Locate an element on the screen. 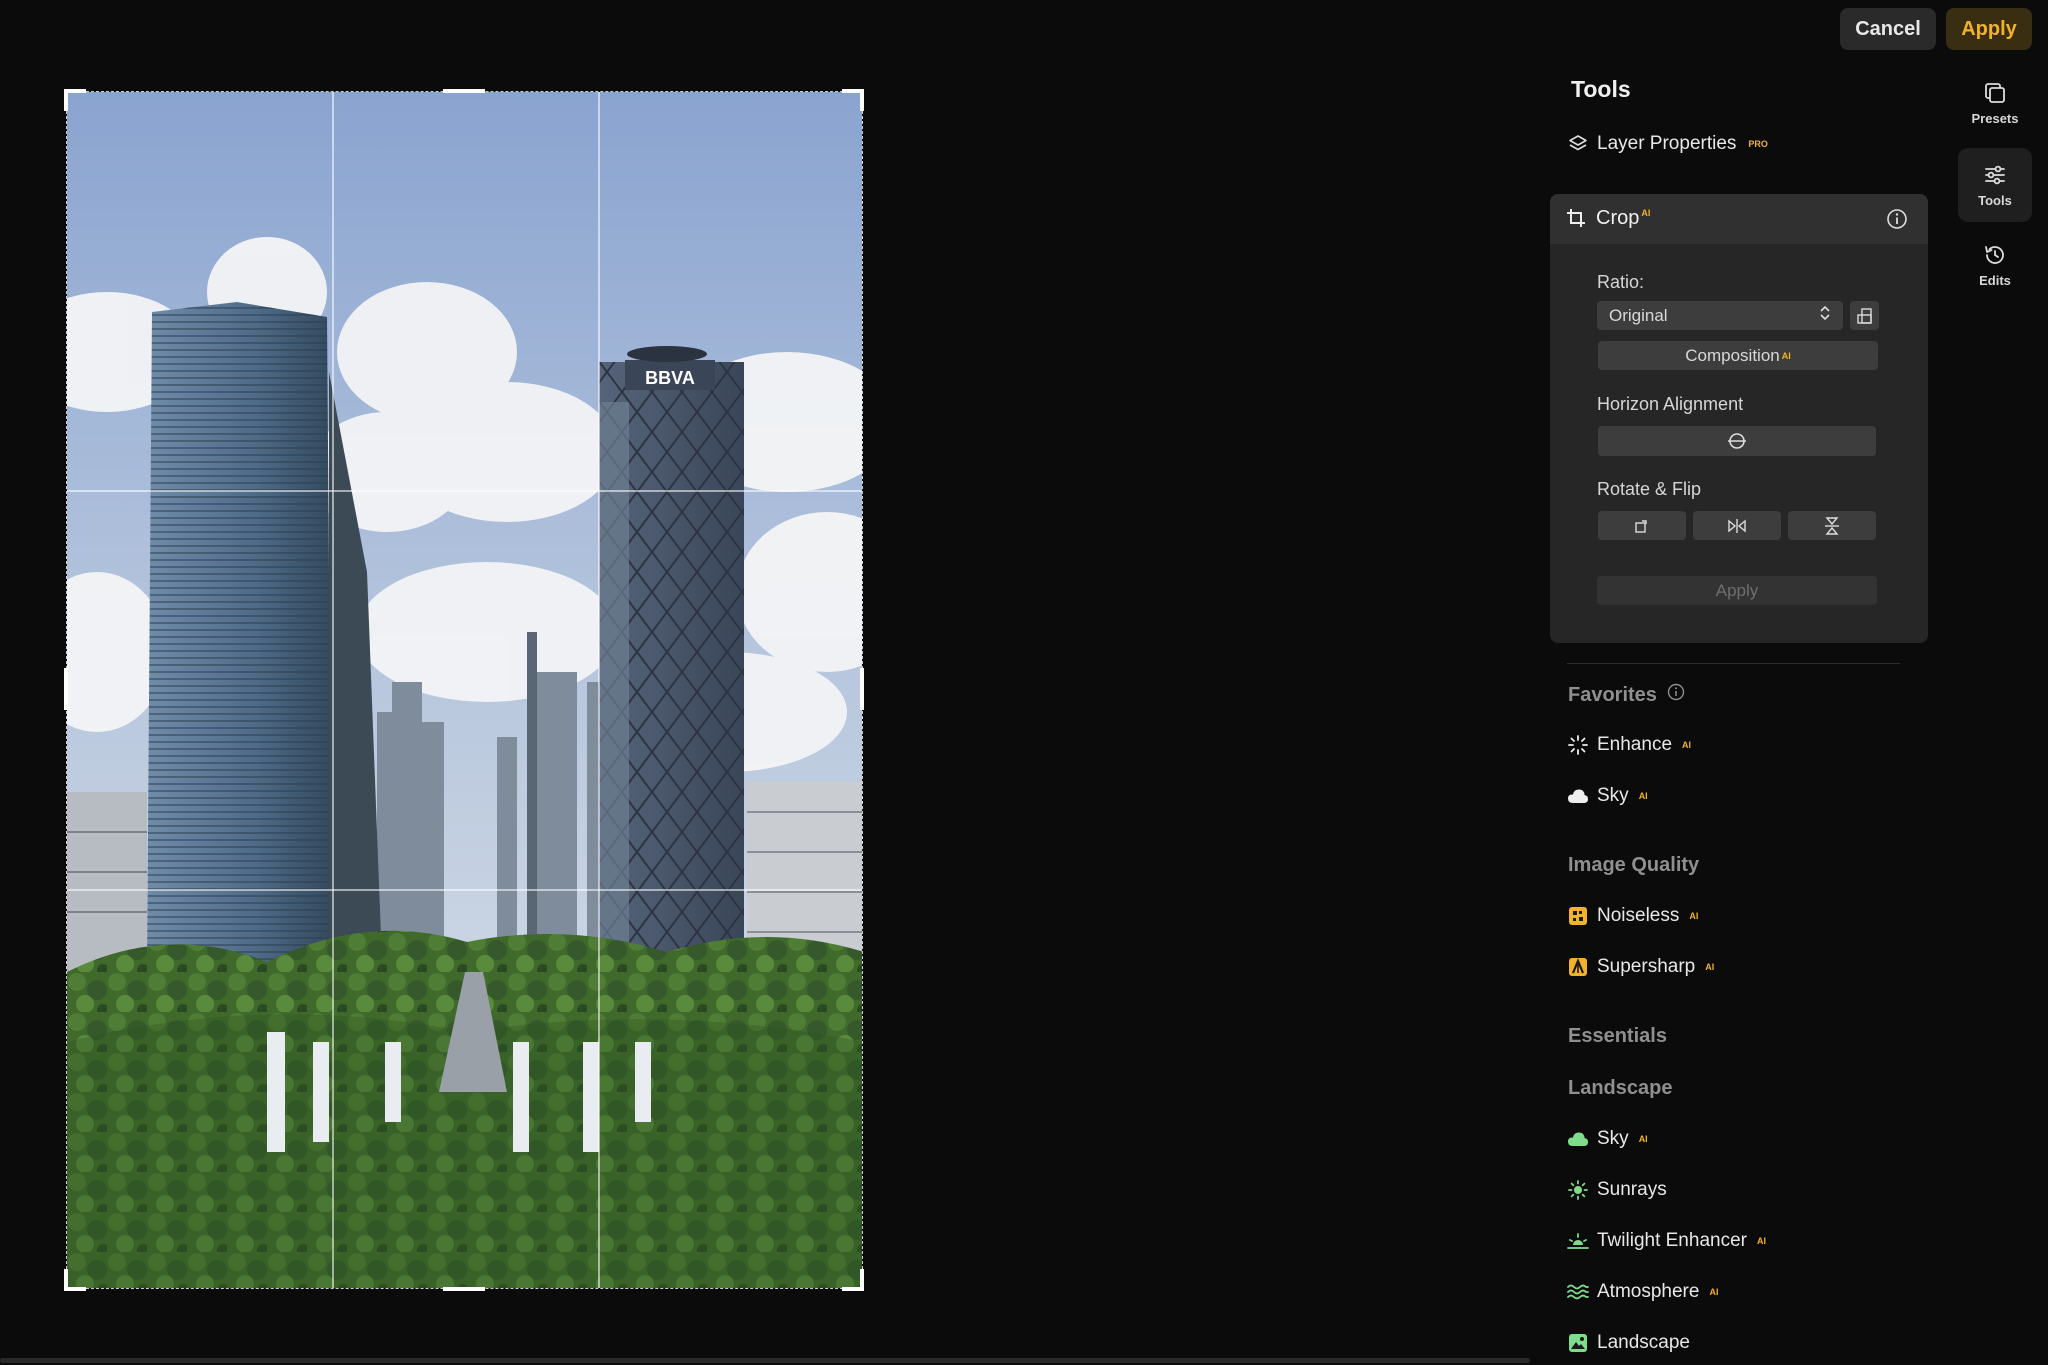 Image resolution: width=2048 pixels, height=1365 pixels. flip-vertical-button is located at coordinates (1832, 525).